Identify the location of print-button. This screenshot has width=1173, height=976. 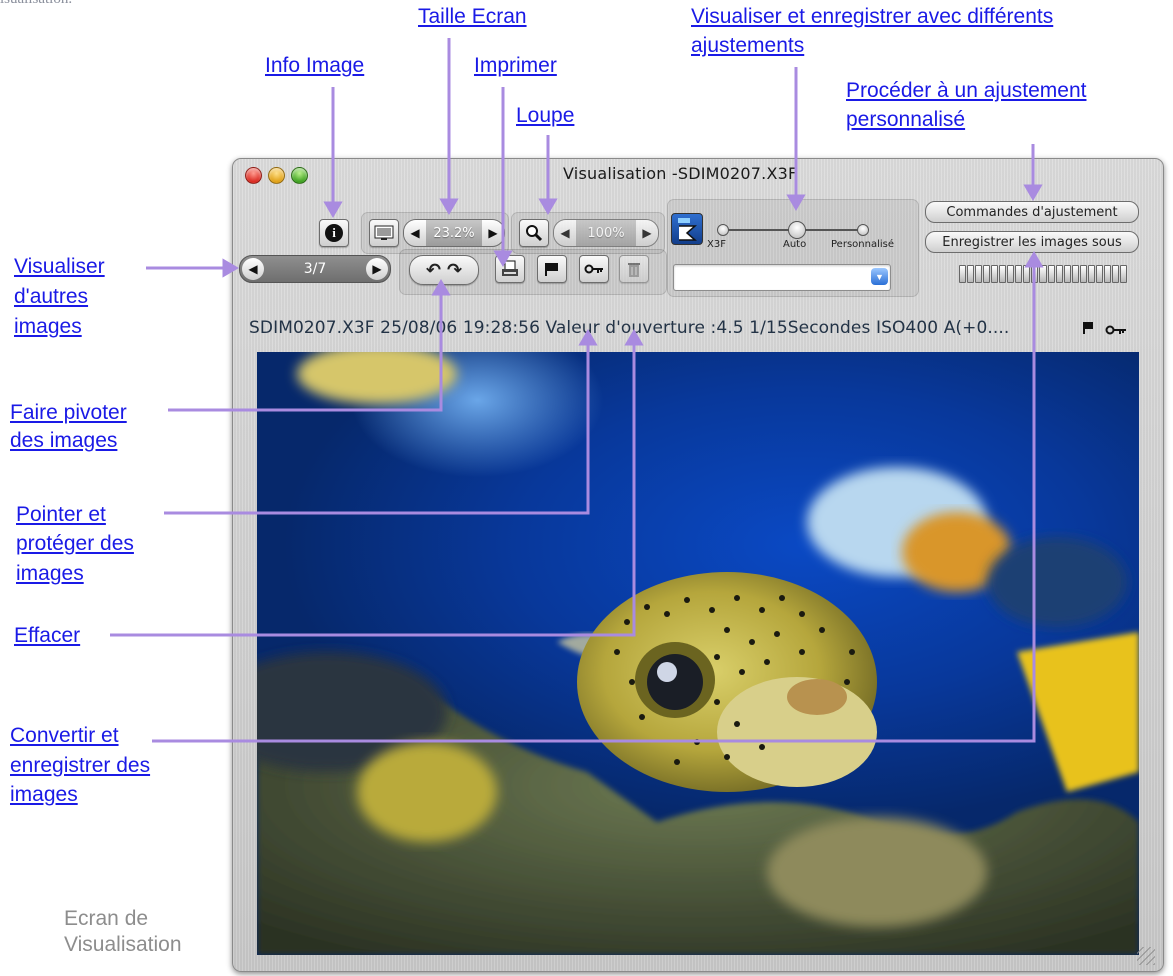
(510, 269).